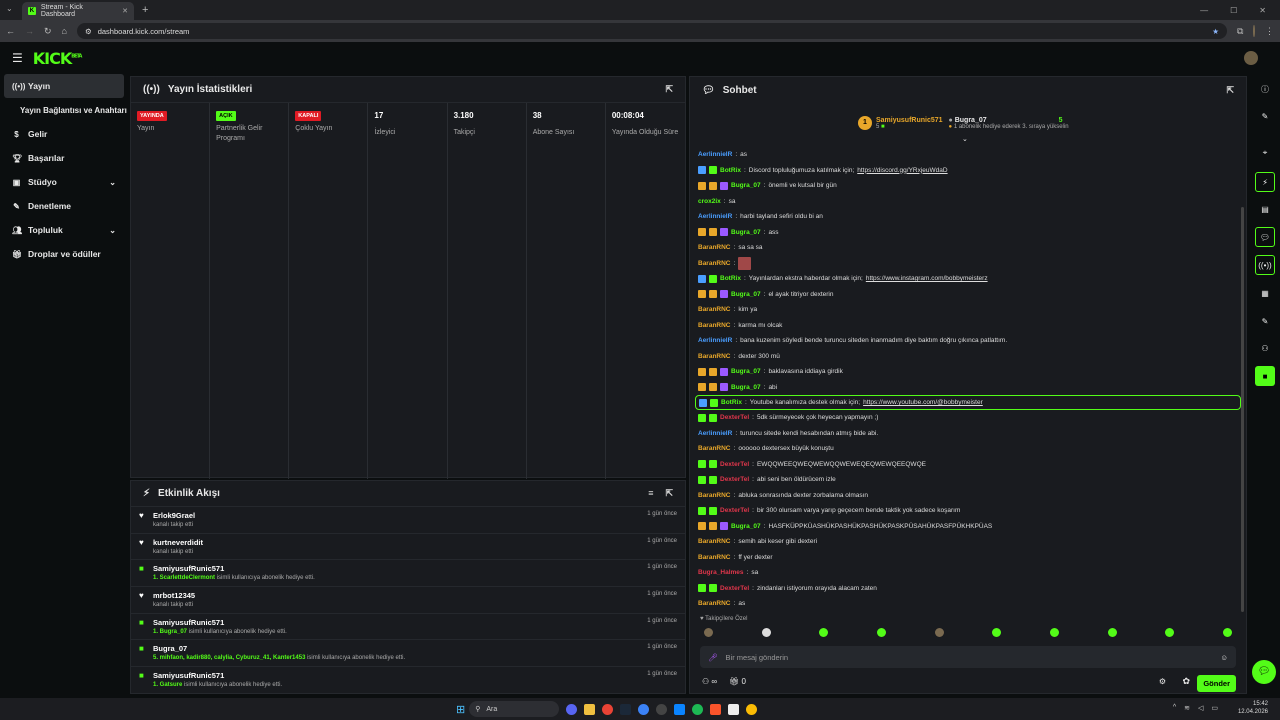  I want to click on layout-icon: ▦, so click(1265, 293).